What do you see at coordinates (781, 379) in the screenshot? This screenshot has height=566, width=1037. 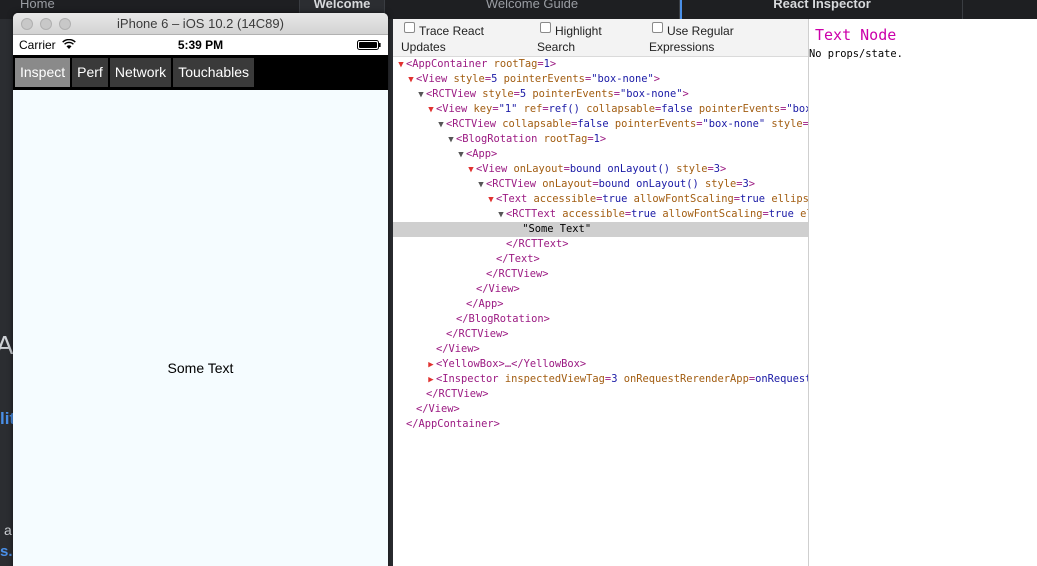 I see `prop-value: onRequestRerenderApp()` at bounding box center [781, 379].